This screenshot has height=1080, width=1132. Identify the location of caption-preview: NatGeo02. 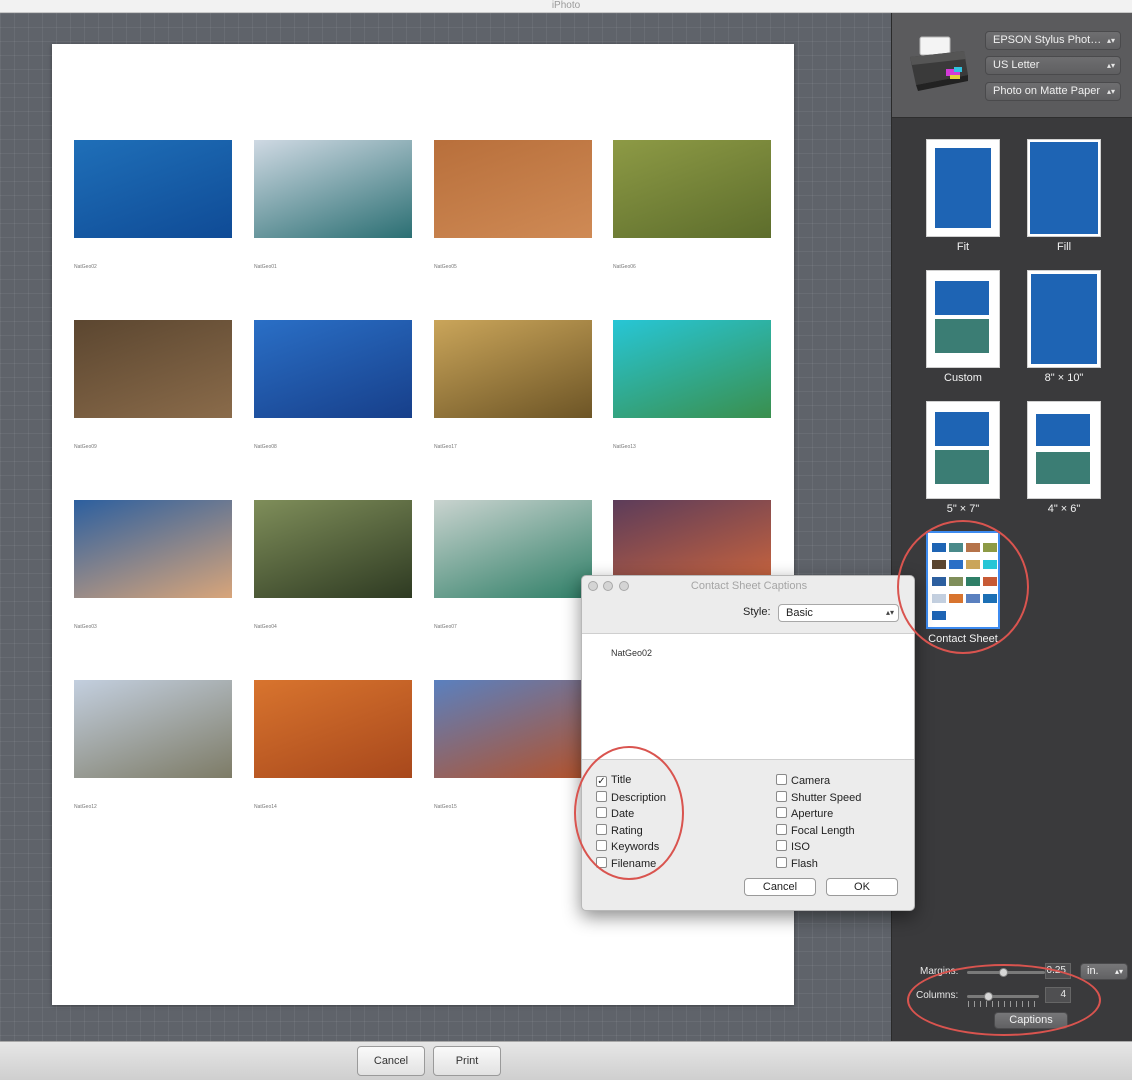
(748, 696).